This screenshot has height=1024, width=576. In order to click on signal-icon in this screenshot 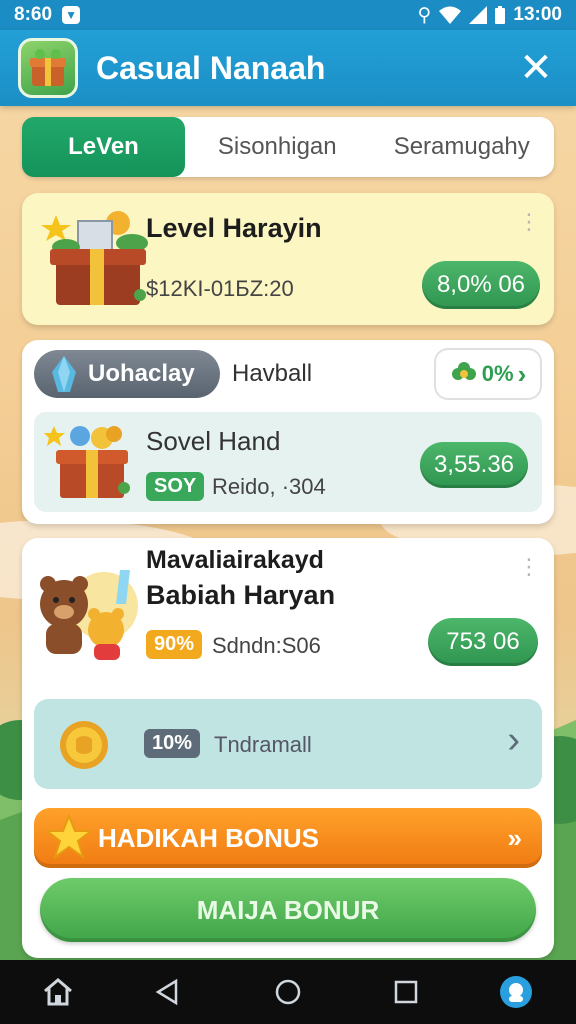, I will do `click(478, 15)`.